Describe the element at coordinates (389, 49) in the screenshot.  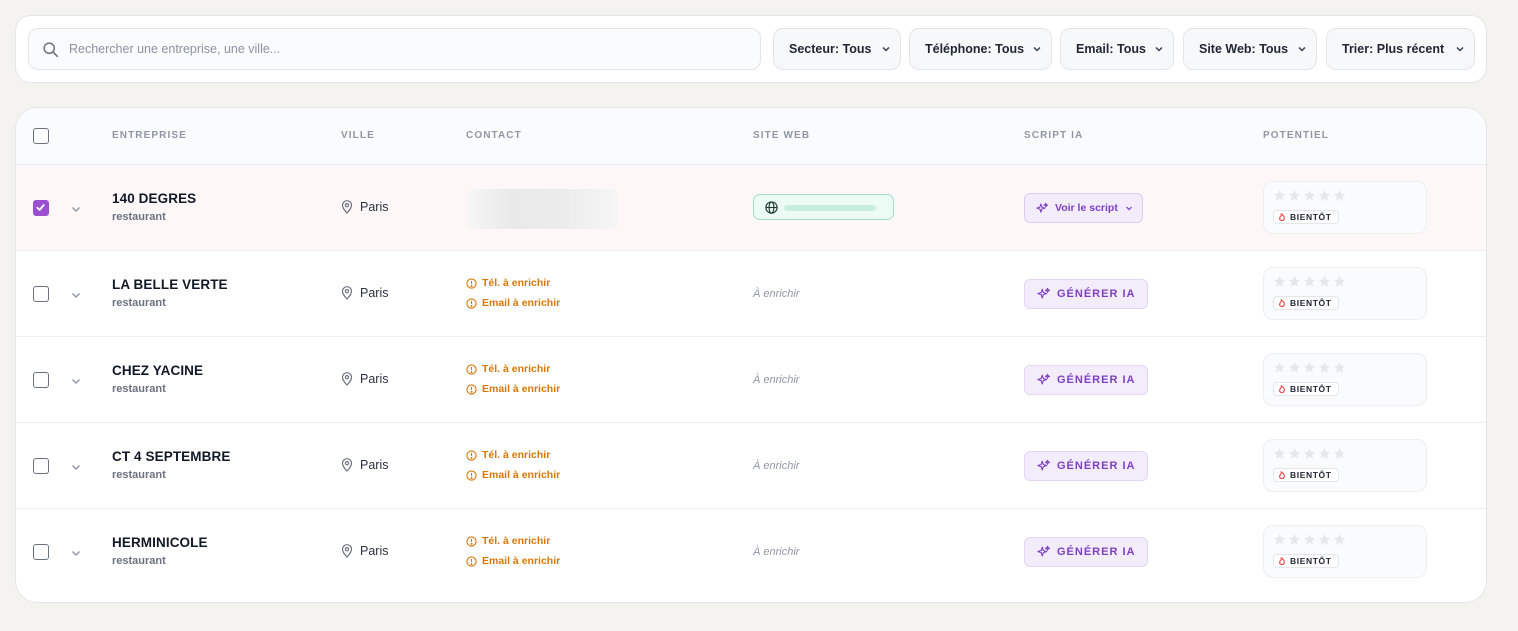
I see `search-input` at that location.